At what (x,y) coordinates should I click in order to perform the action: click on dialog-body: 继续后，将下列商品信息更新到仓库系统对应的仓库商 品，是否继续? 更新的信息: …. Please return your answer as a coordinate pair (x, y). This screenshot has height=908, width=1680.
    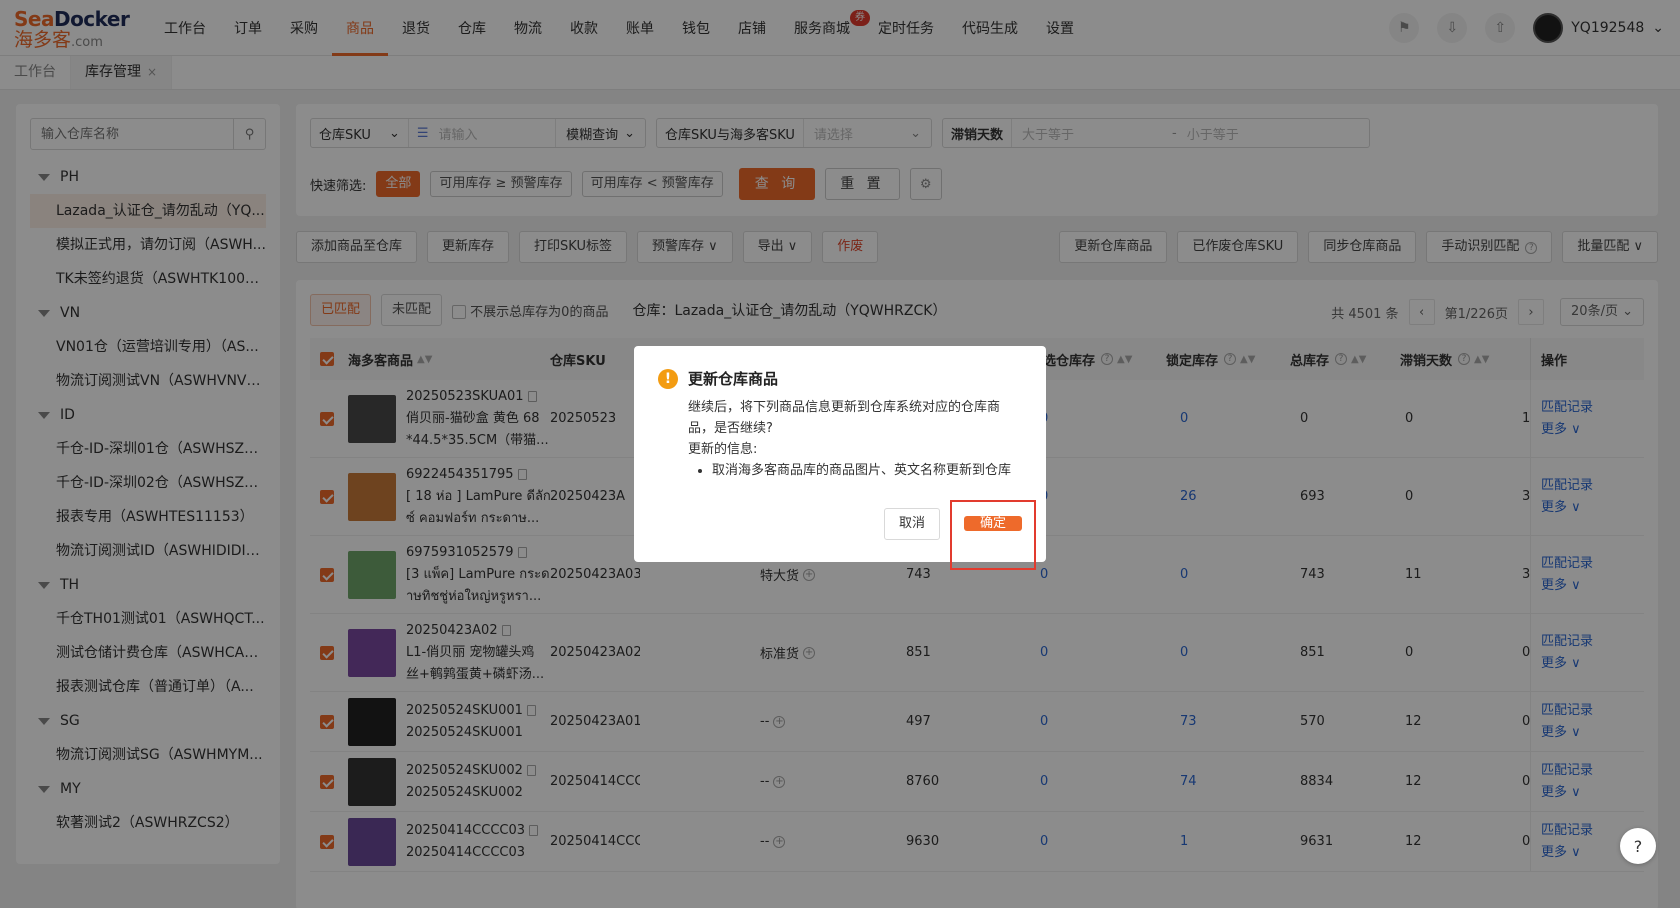
    Looking at the image, I should click on (855, 439).